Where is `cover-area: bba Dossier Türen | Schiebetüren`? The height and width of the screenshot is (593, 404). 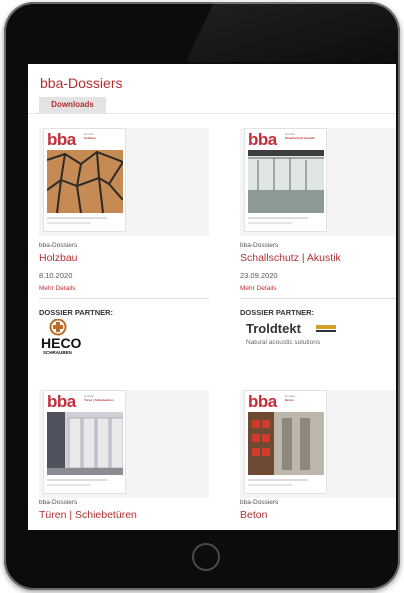 cover-area: bba Dossier Türen | Schiebetüren is located at coordinates (124, 444).